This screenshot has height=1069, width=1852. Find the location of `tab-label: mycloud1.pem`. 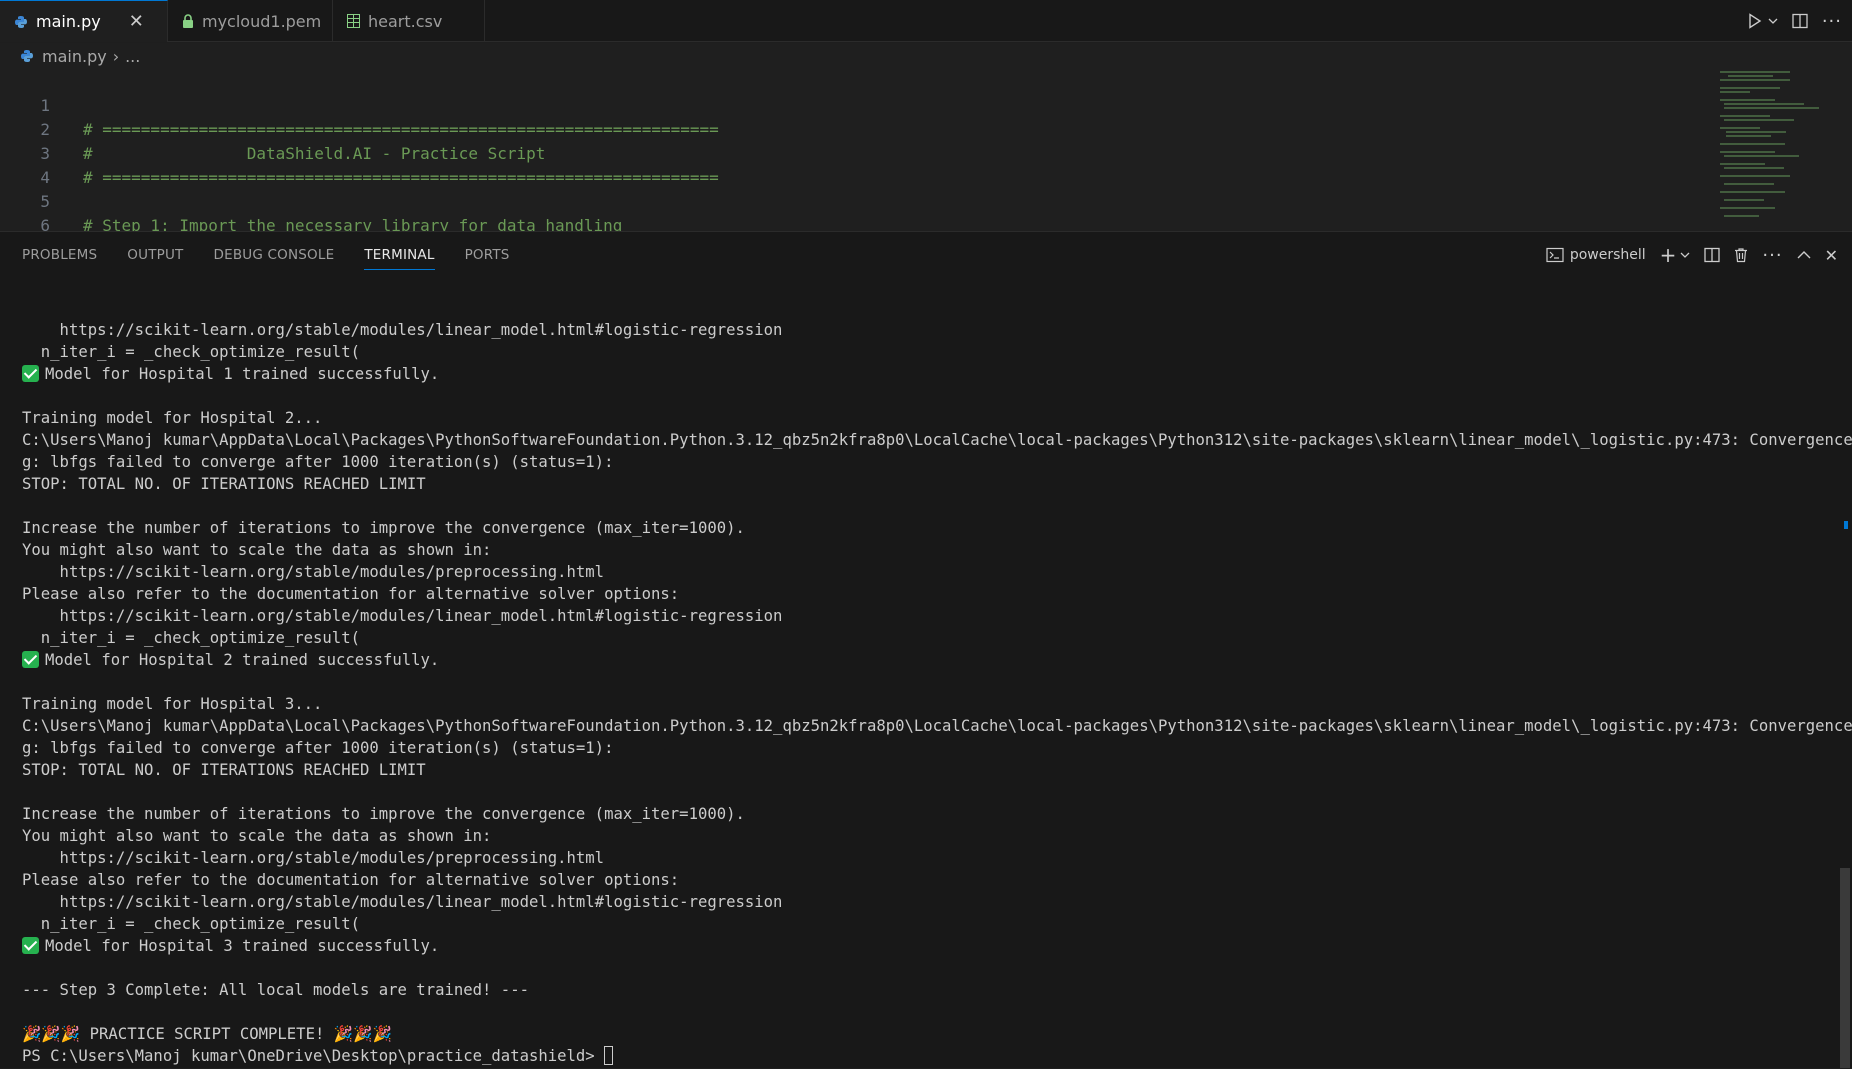

tab-label: mycloud1.pem is located at coordinates (262, 21).